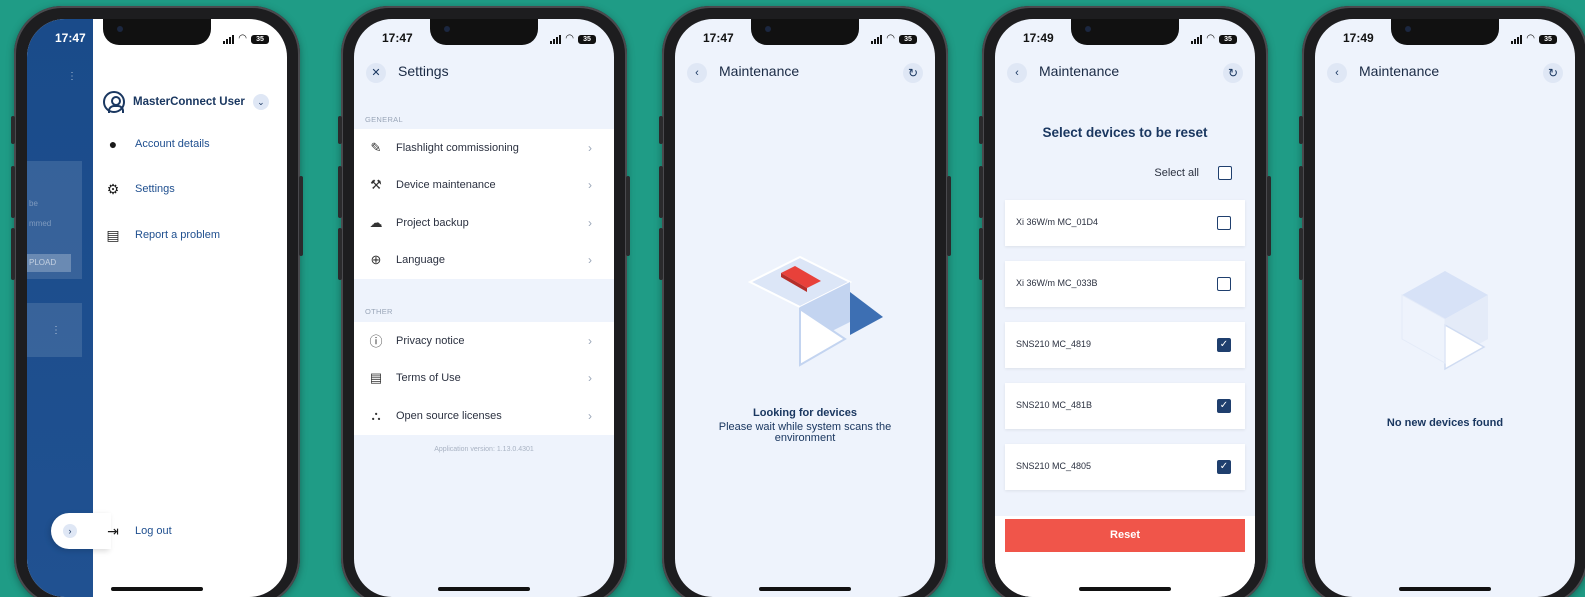 This screenshot has height=597, width=1585. I want to click on device-name: Xi 36W/m MC_01D4, so click(1057, 222).